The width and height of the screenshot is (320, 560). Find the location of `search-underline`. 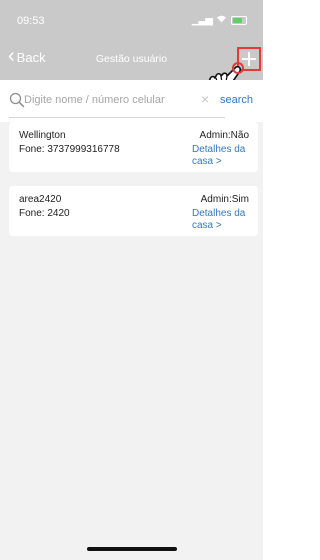

search-underline is located at coordinates (117, 117).